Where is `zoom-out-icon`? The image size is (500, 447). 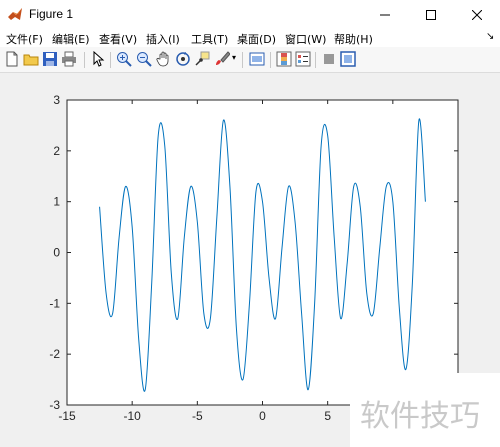
zoom-out-icon is located at coordinates (144, 59).